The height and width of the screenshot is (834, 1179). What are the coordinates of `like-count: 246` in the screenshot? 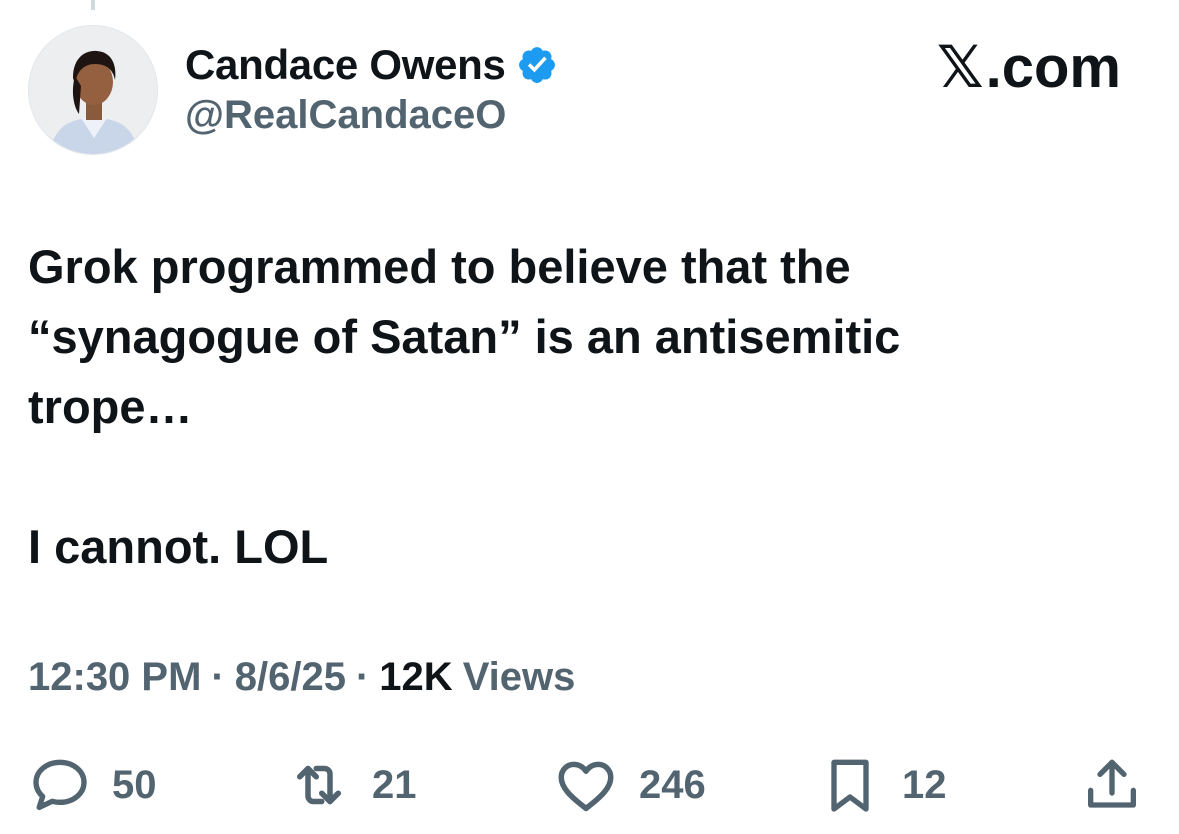 It's located at (672, 784).